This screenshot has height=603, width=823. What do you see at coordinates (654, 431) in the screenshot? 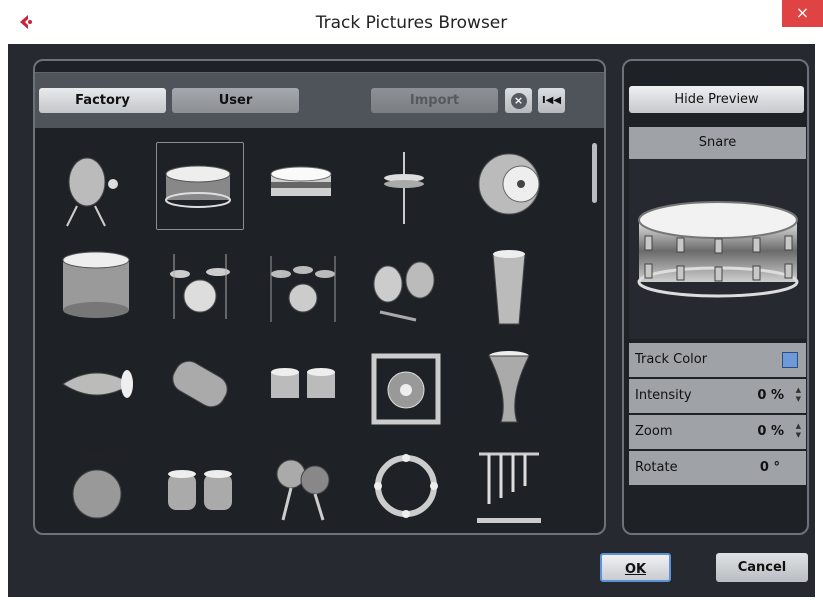
I see `zoom-label: Zoom` at bounding box center [654, 431].